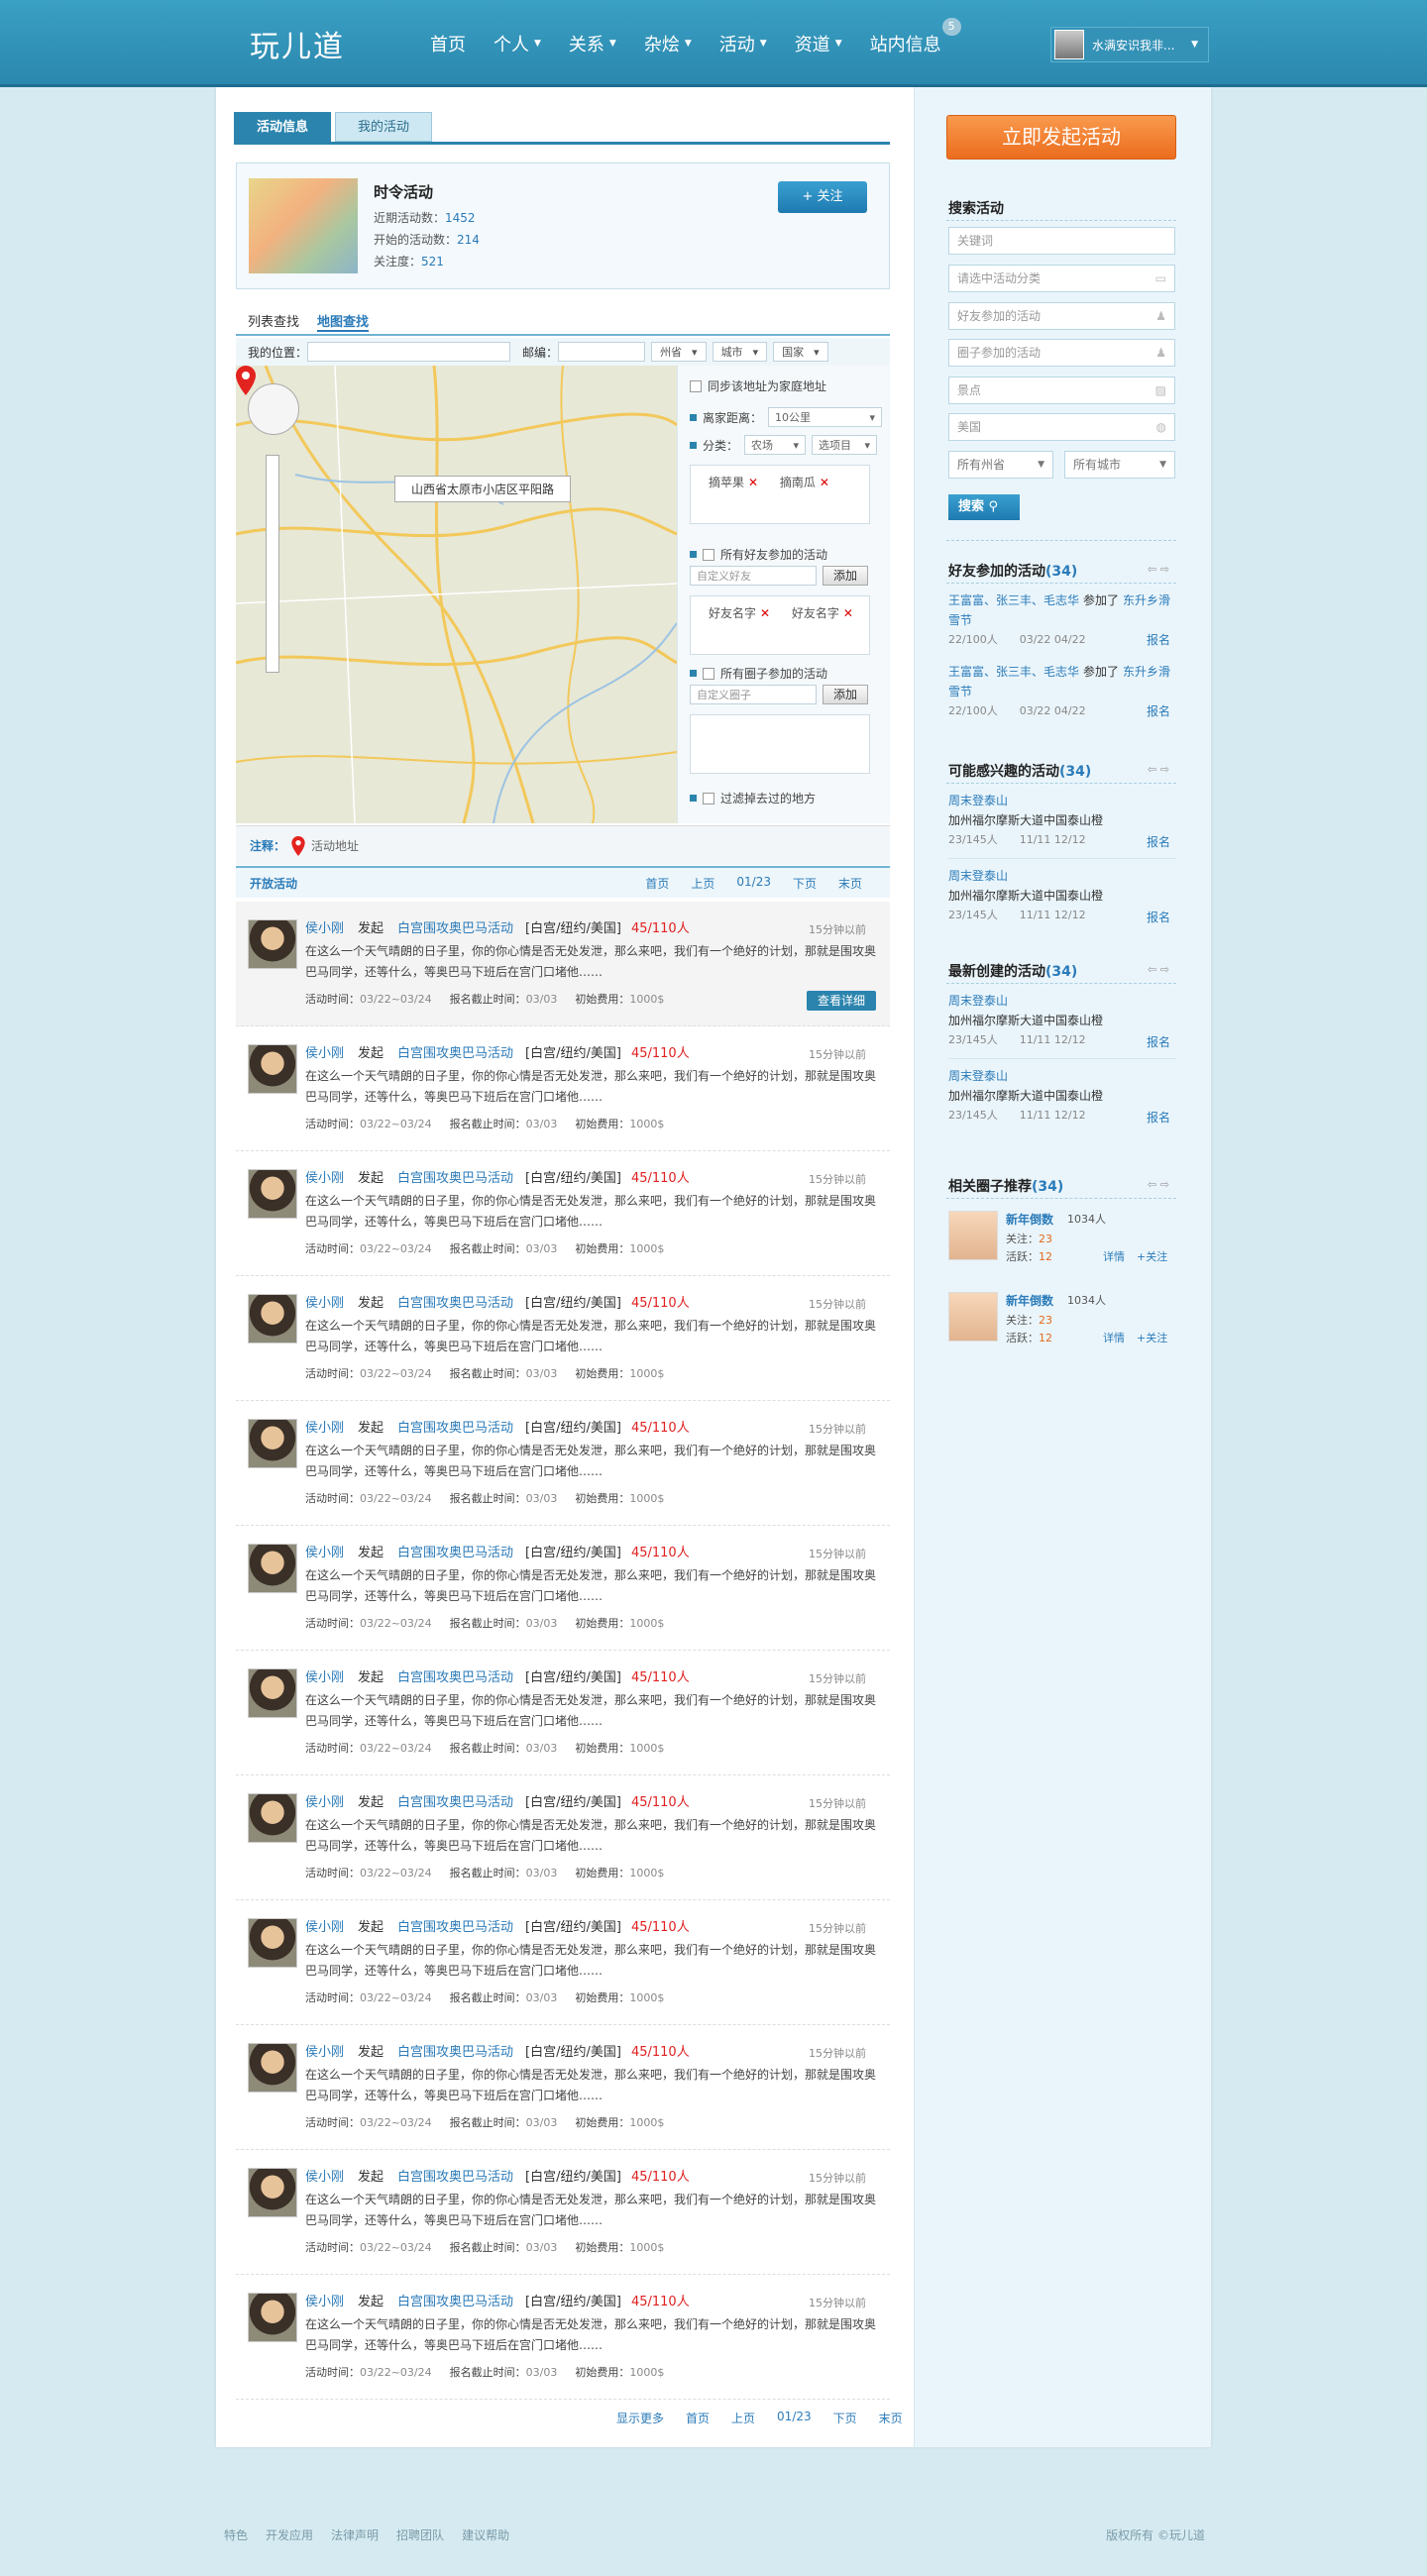 This screenshot has height=2576, width=1427. Describe the element at coordinates (753, 576) in the screenshot. I see `friend-input: 自定义好友` at that location.